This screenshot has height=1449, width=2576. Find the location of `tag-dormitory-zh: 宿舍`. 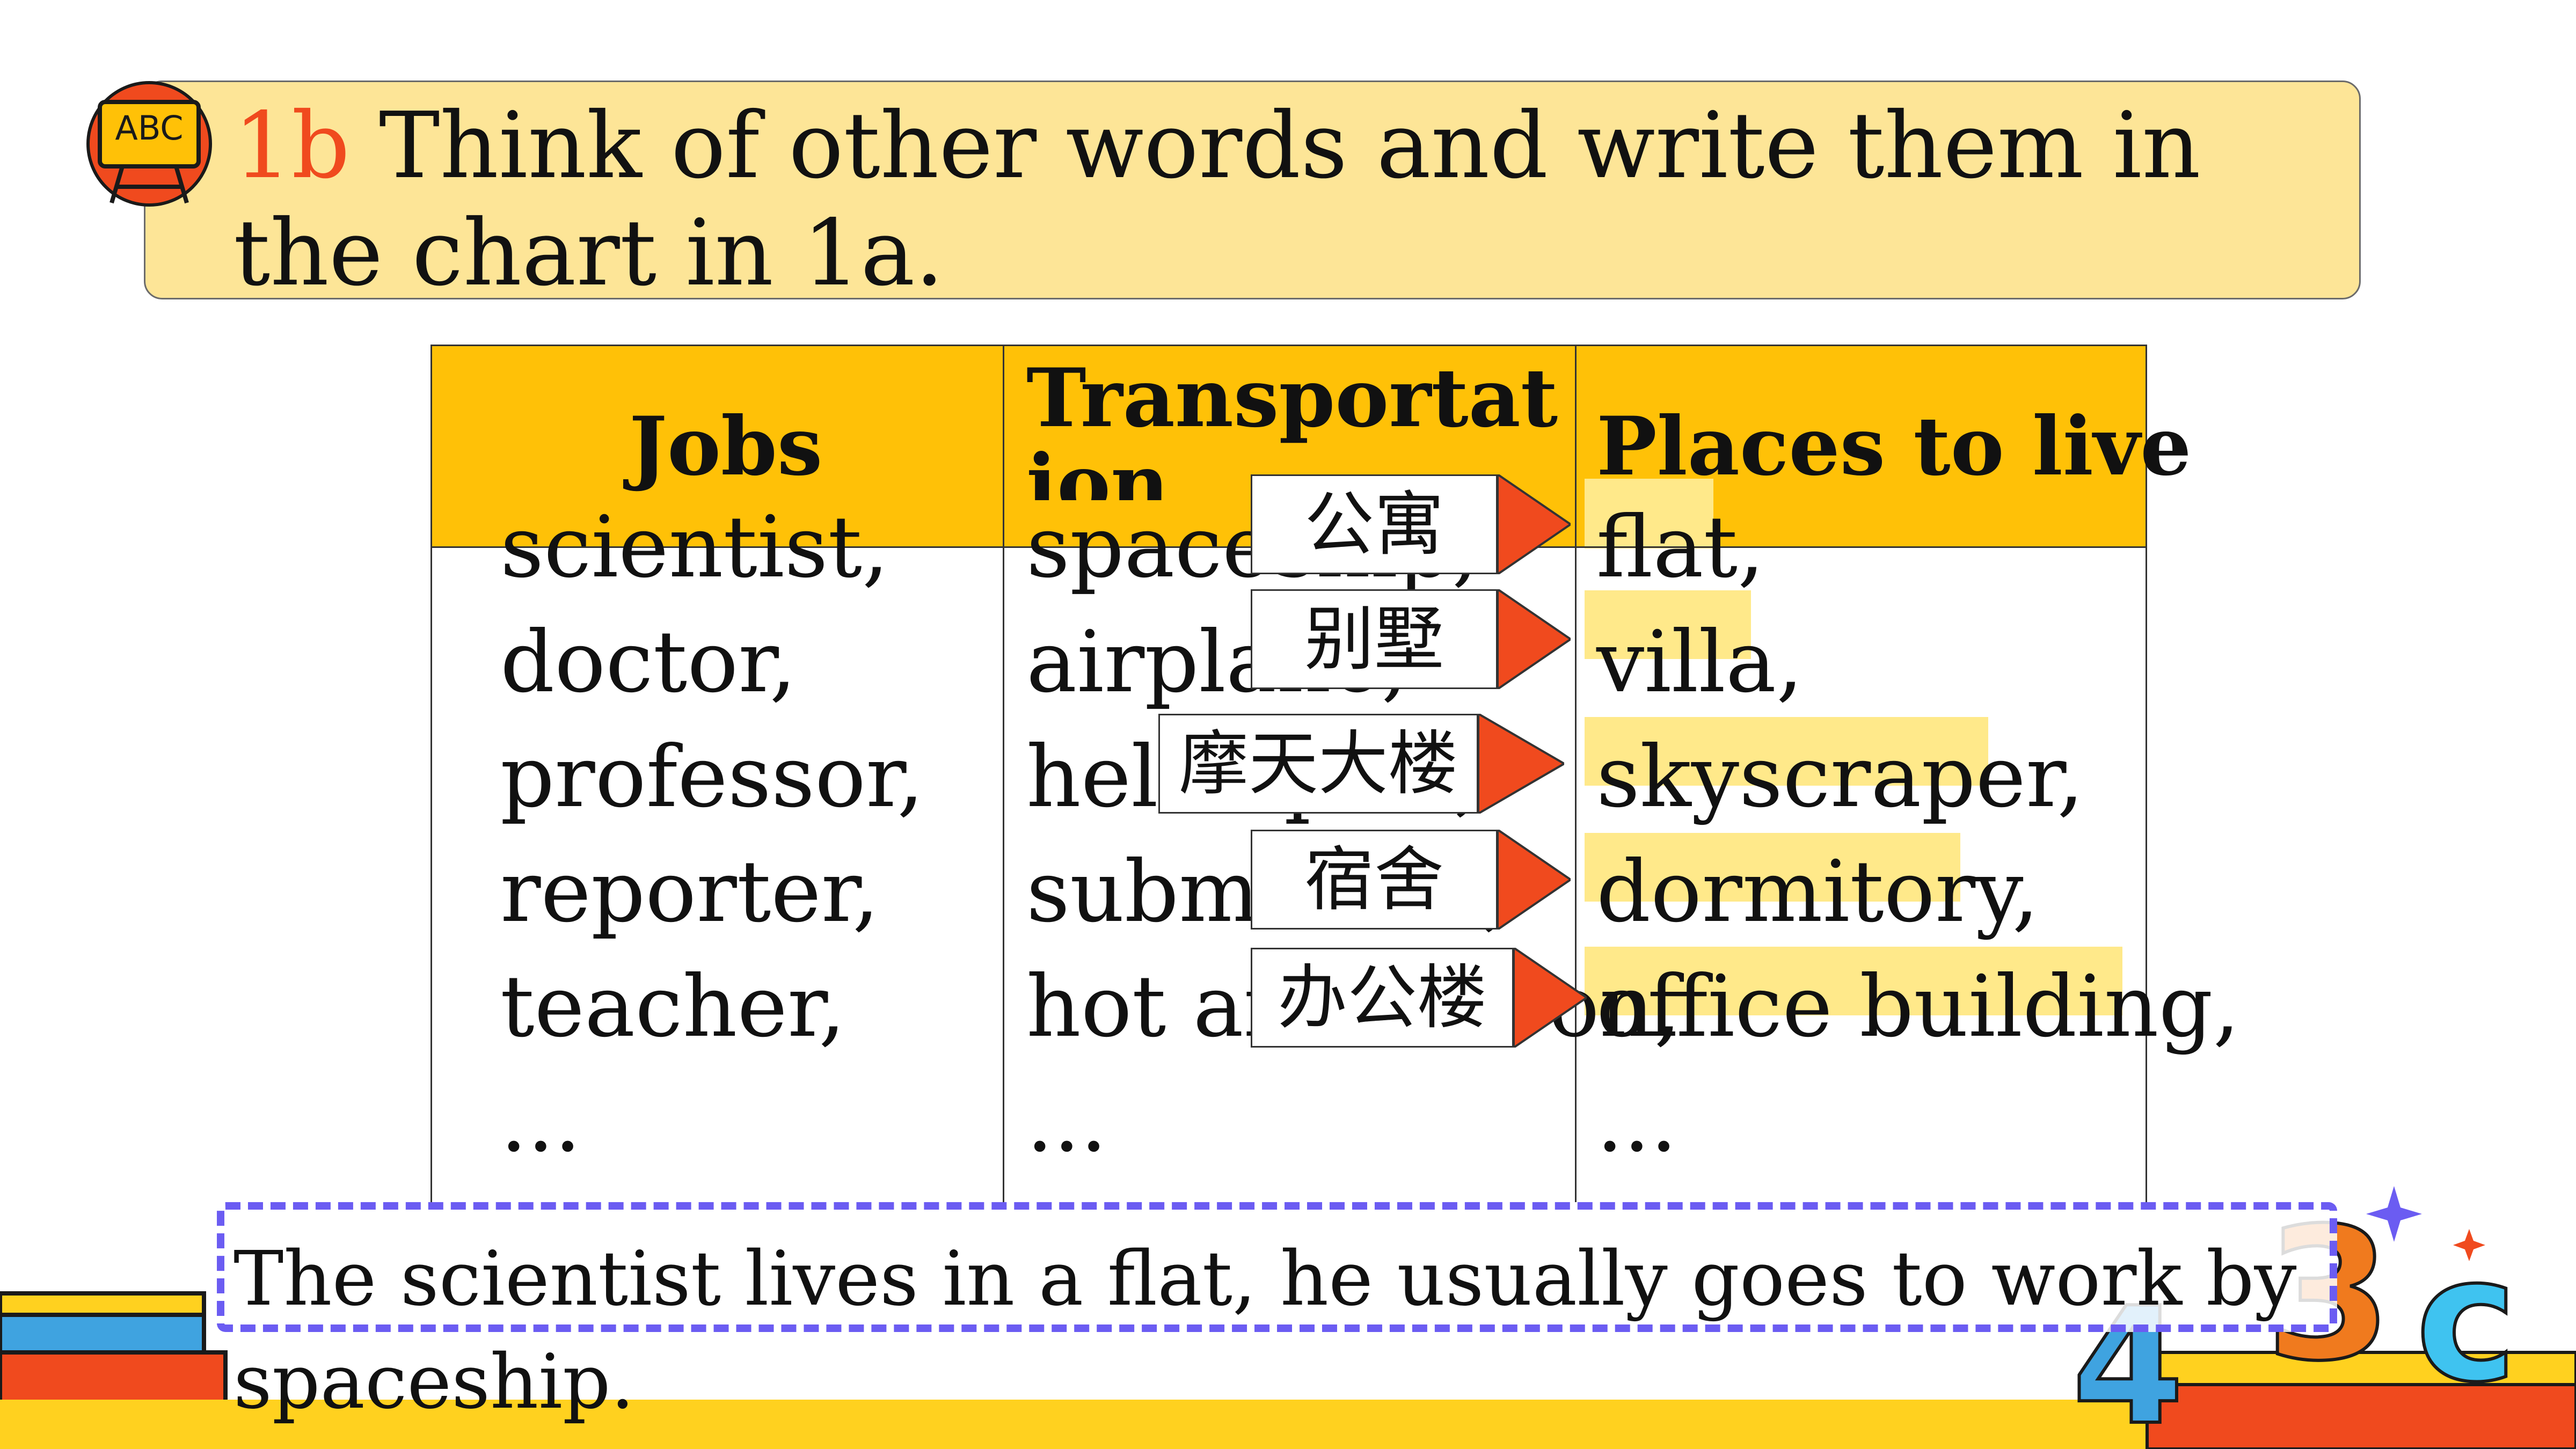

tag-dormitory-zh: 宿舍 is located at coordinates (1375, 880).